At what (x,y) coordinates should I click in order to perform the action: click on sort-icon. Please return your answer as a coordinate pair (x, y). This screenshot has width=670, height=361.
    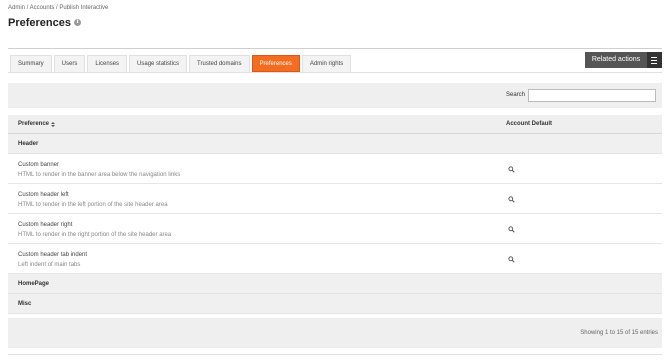
    Looking at the image, I should click on (53, 124).